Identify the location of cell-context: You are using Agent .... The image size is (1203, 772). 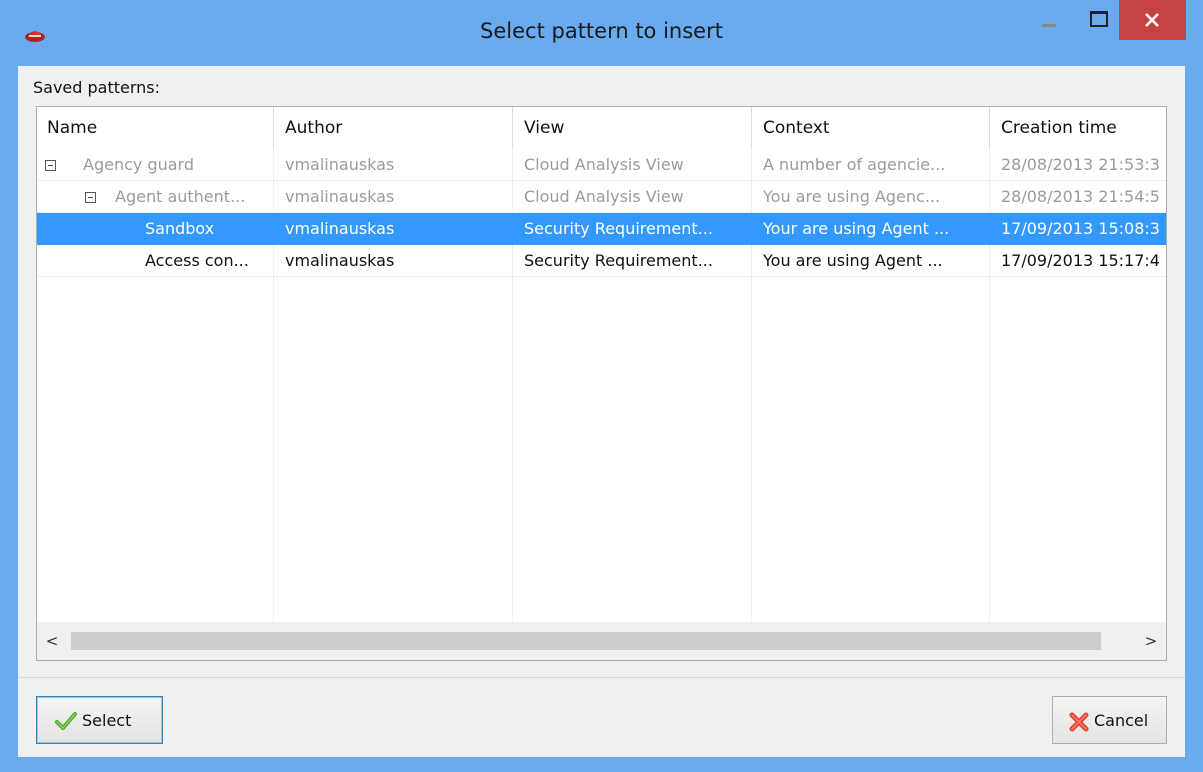
(853, 260).